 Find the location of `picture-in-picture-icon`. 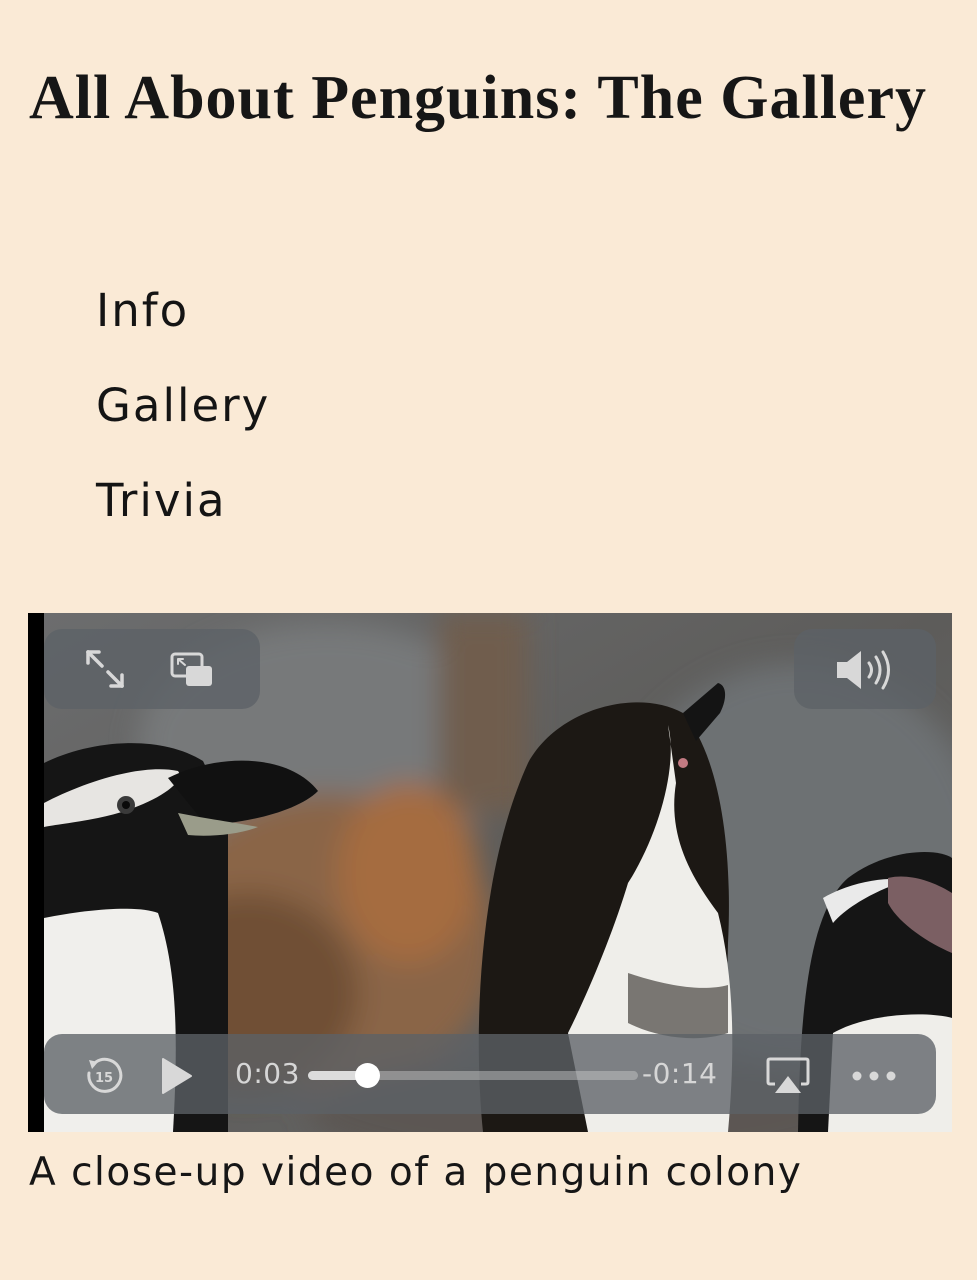

picture-in-picture-icon is located at coordinates (191, 669).